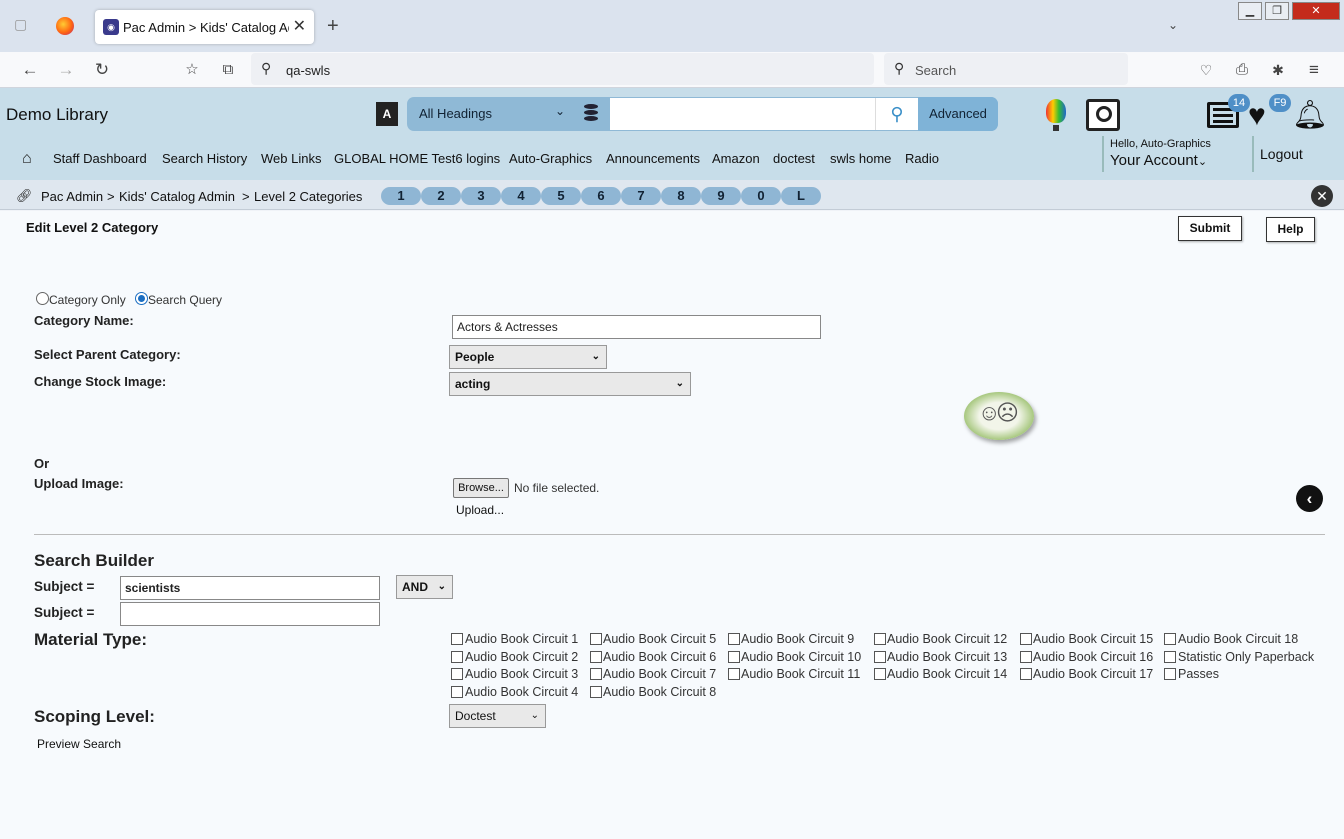  Describe the element at coordinates (860, 158) in the screenshot. I see `menu-item-swls-home: swls home` at that location.